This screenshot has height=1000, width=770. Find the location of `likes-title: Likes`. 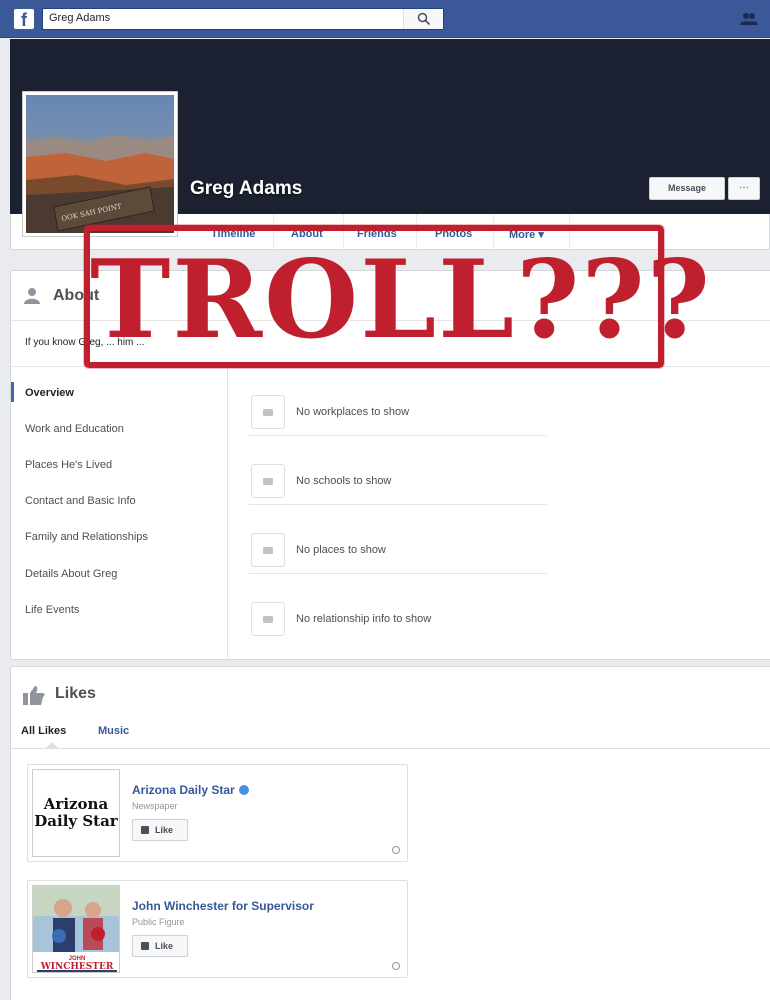

likes-title: Likes is located at coordinates (75, 693).